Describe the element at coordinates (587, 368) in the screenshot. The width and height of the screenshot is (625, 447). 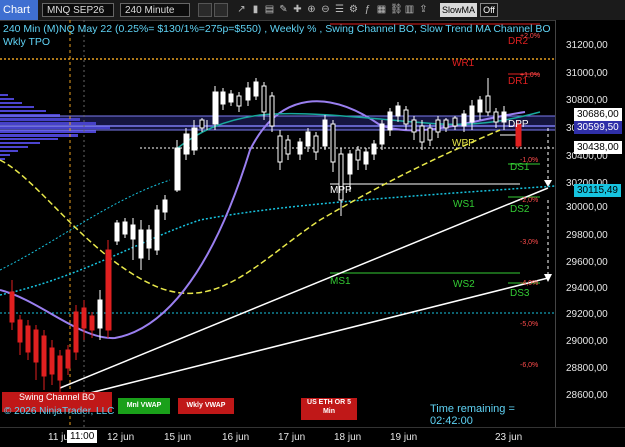
I see `price-tick: 28800,00` at that location.